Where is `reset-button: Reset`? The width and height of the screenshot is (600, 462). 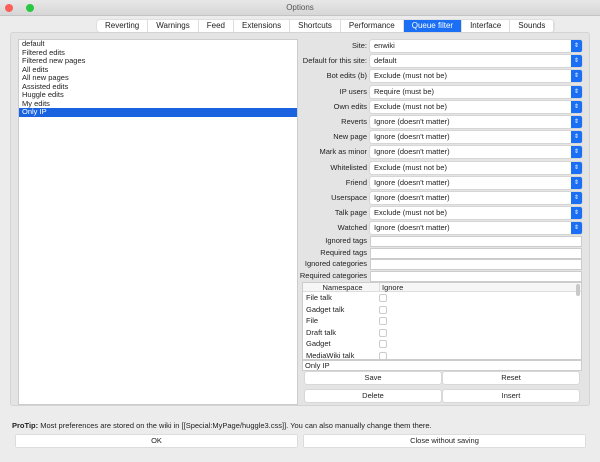 reset-button: Reset is located at coordinates (511, 378).